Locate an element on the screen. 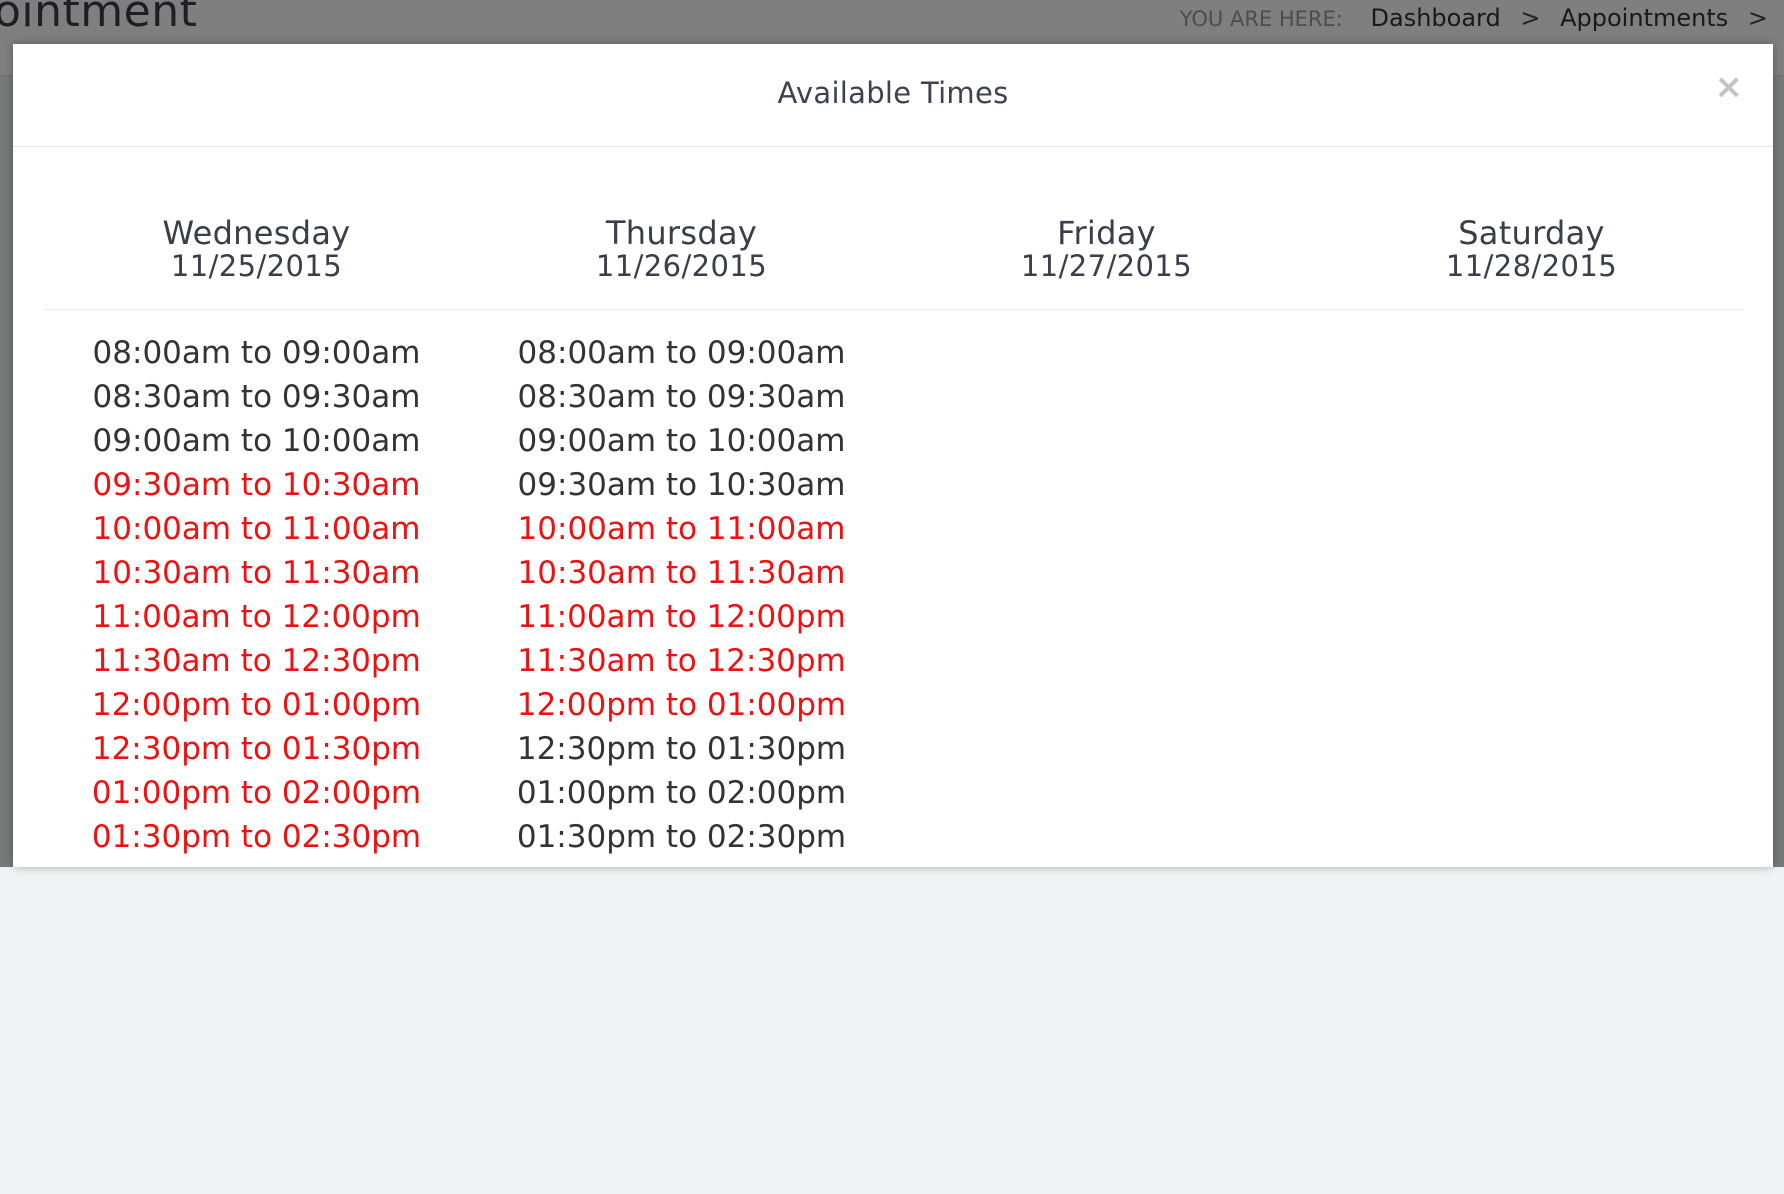 The height and width of the screenshot is (1194, 1784). day-header-wednesday: Wednesday 11/25/2015 is located at coordinates (256, 242).